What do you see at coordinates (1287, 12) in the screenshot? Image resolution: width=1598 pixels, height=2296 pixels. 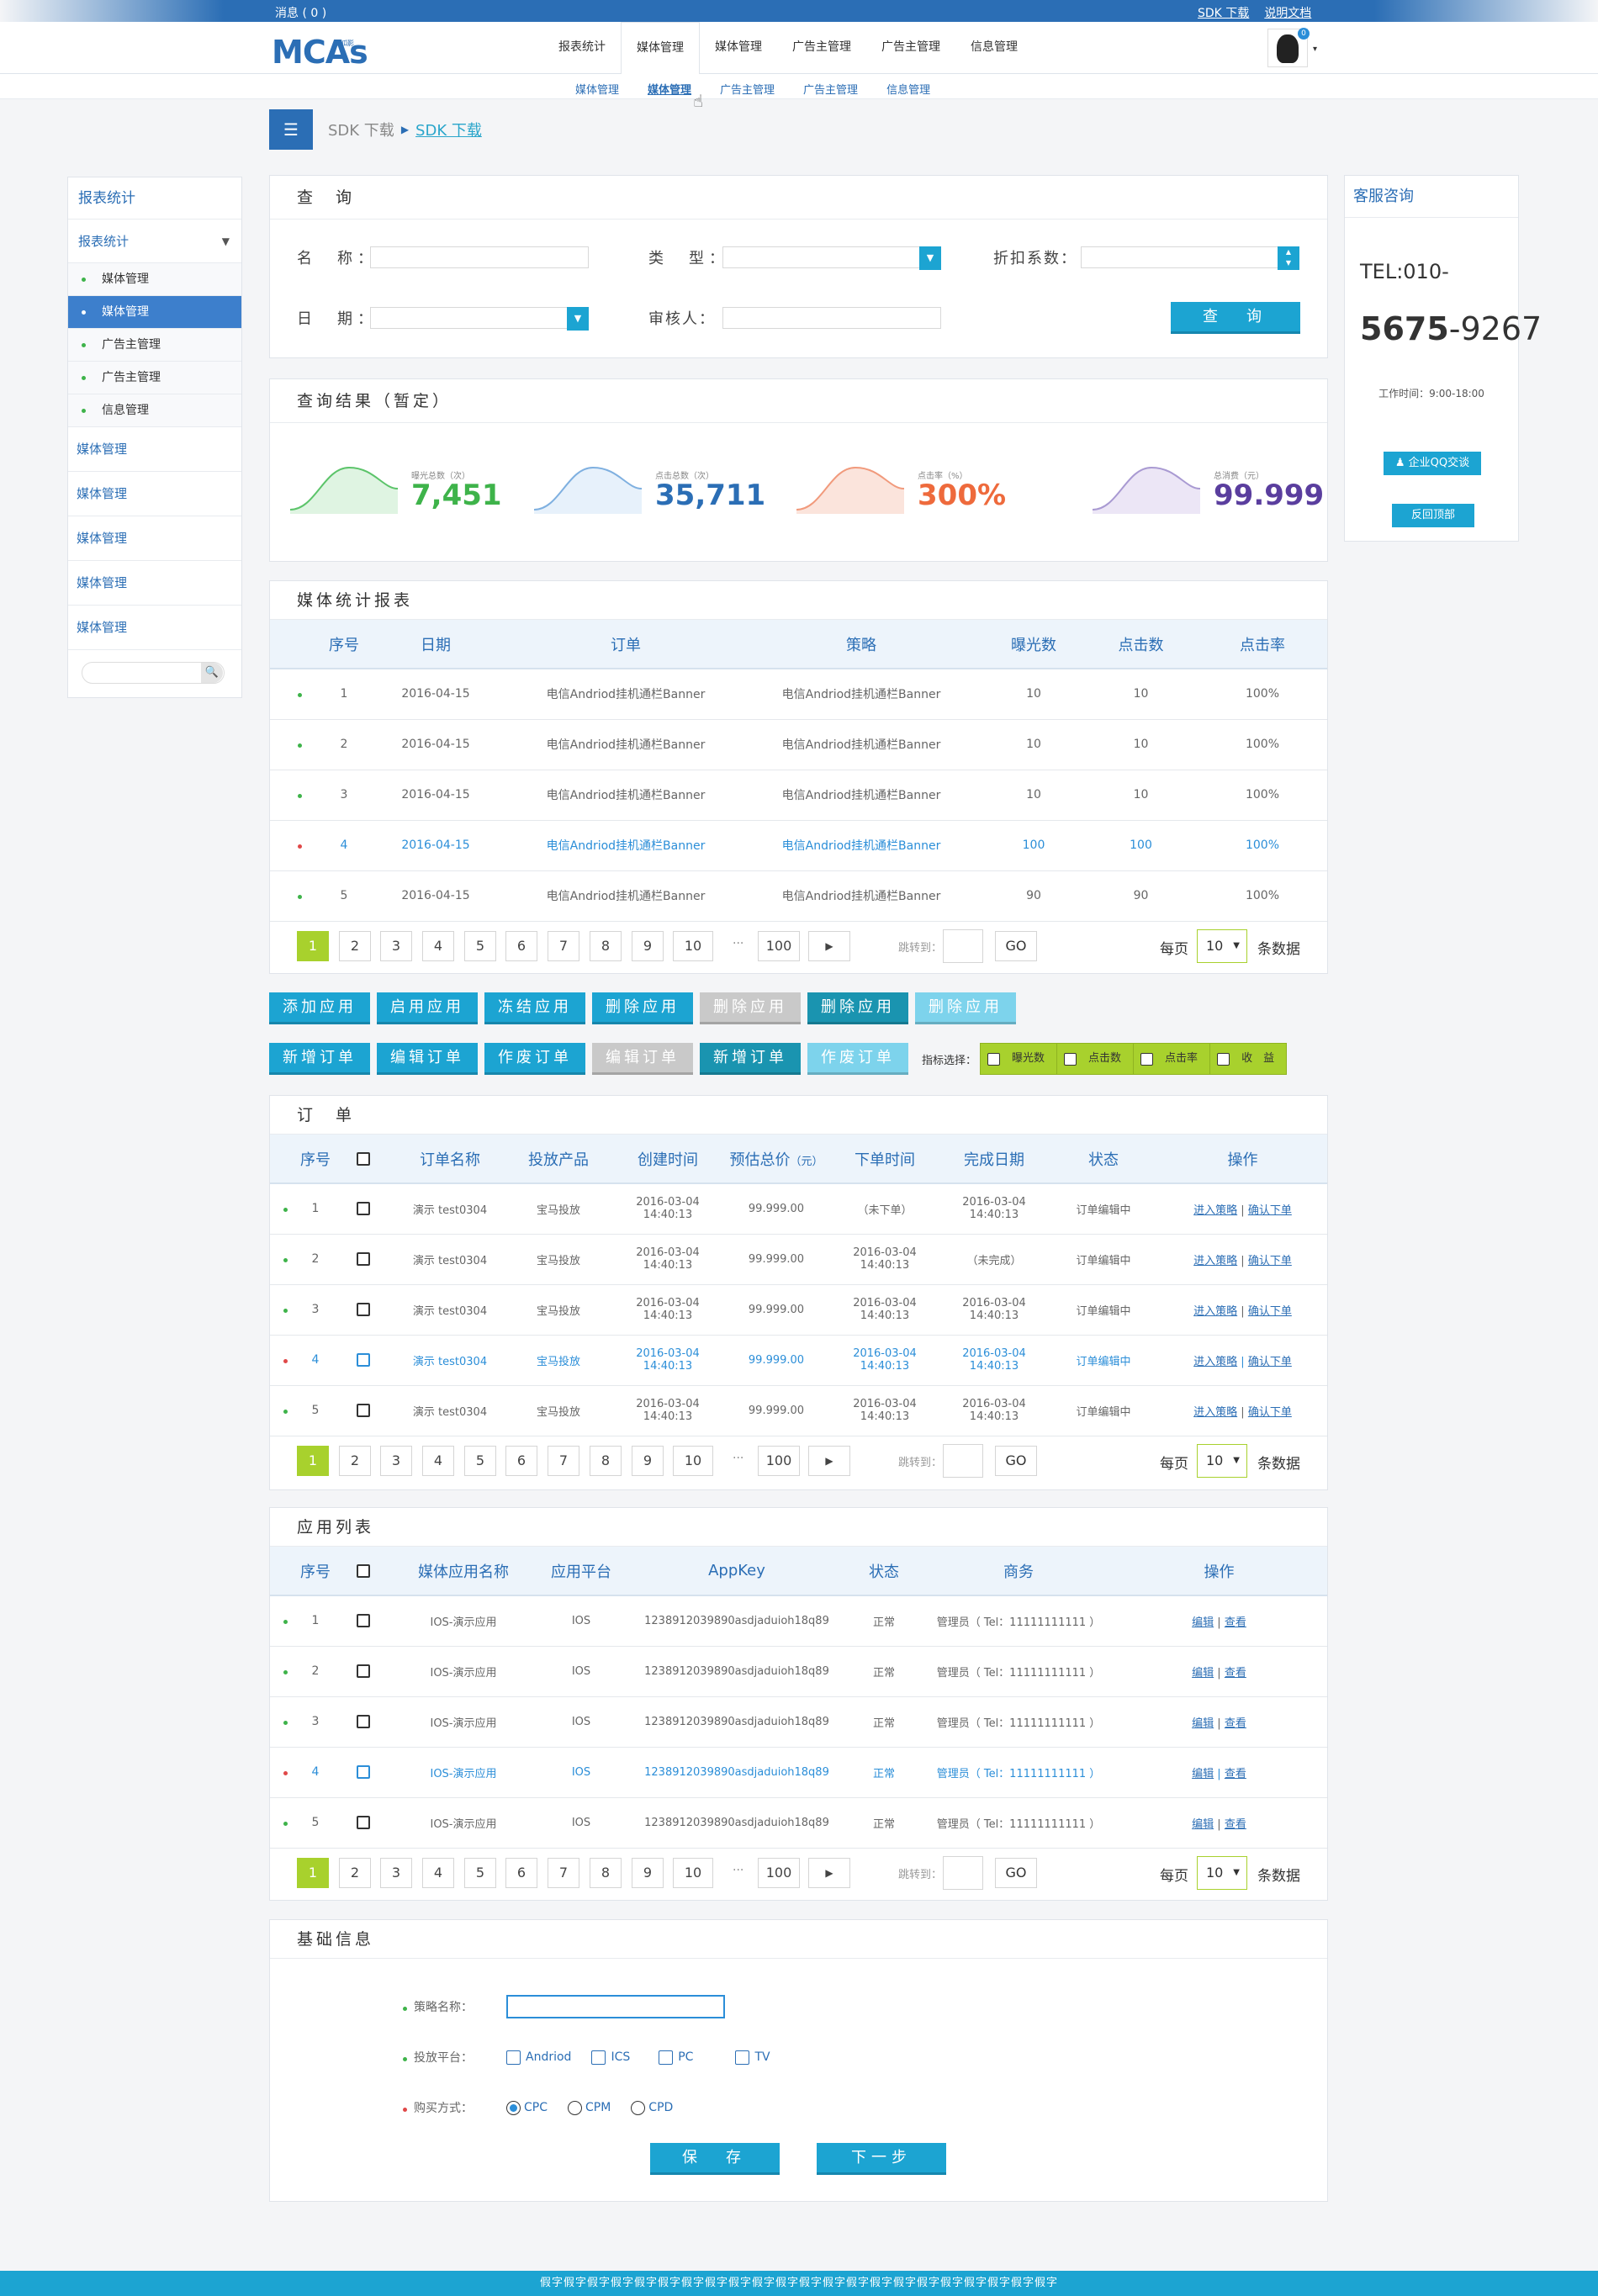 I see `docs-link: 说明文档` at bounding box center [1287, 12].